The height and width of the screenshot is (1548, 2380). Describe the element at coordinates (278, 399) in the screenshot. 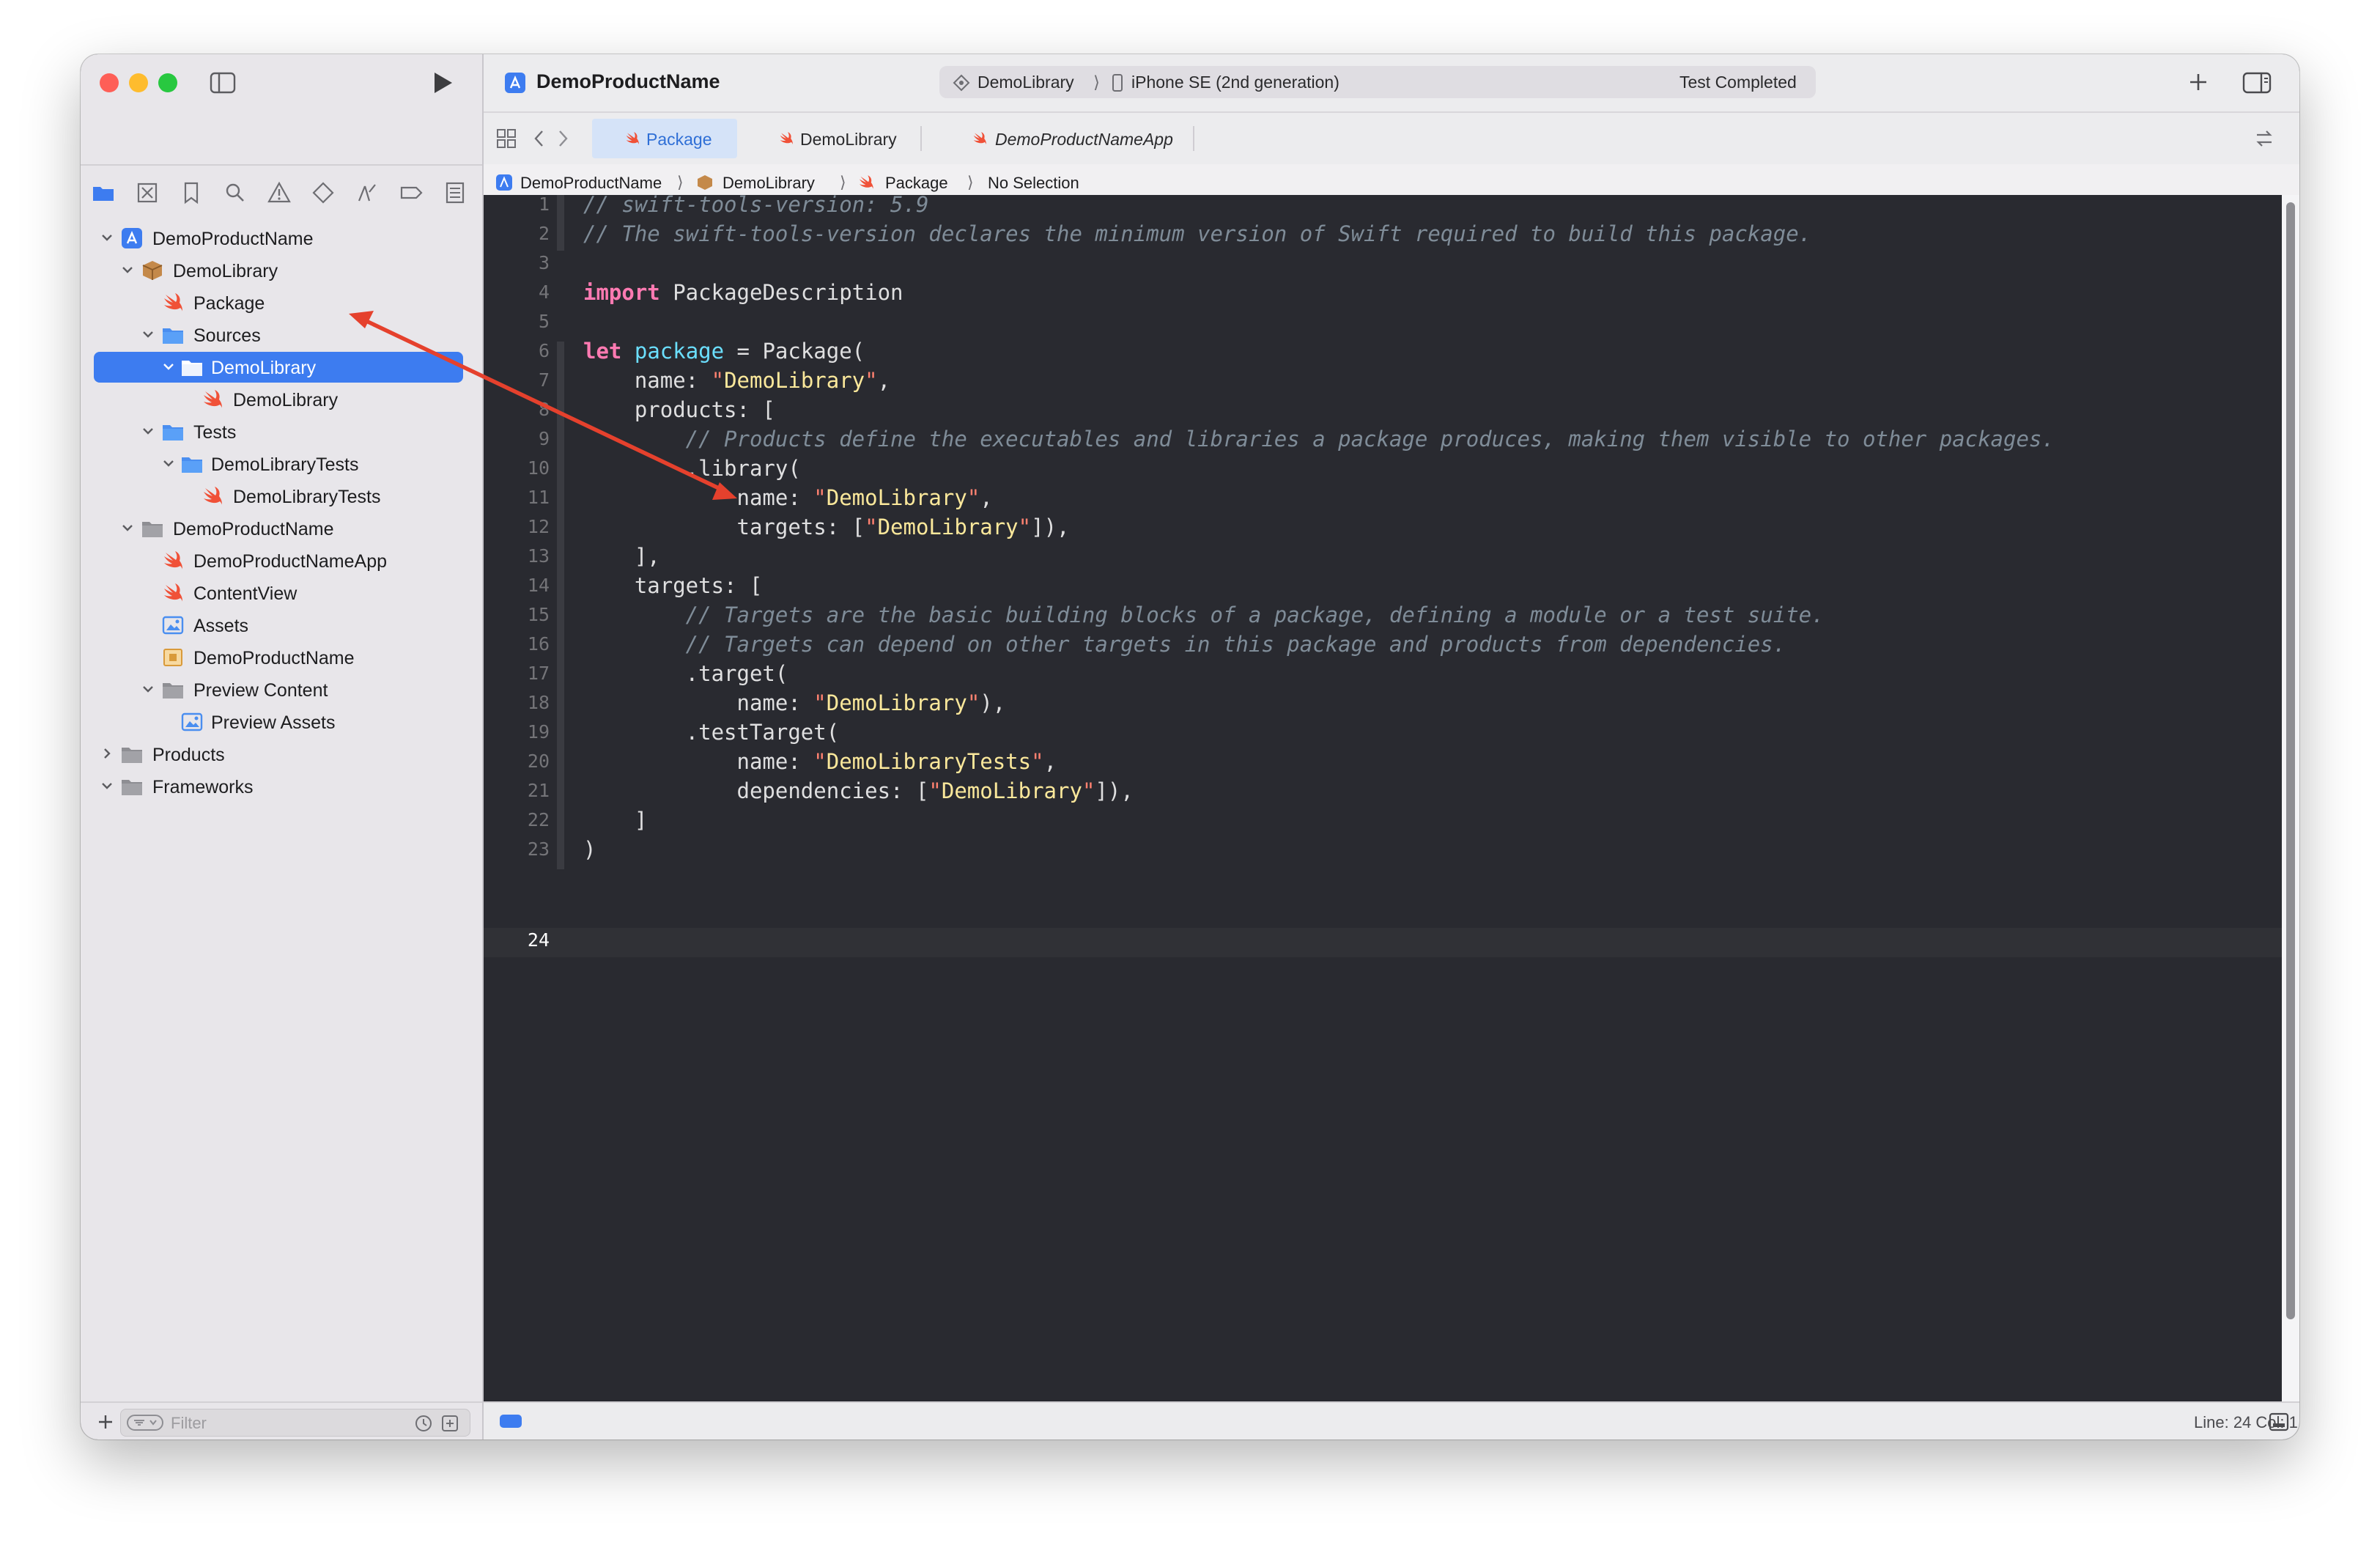

I see `tree-item-demolibrary-swift: DemoLibrary` at that location.